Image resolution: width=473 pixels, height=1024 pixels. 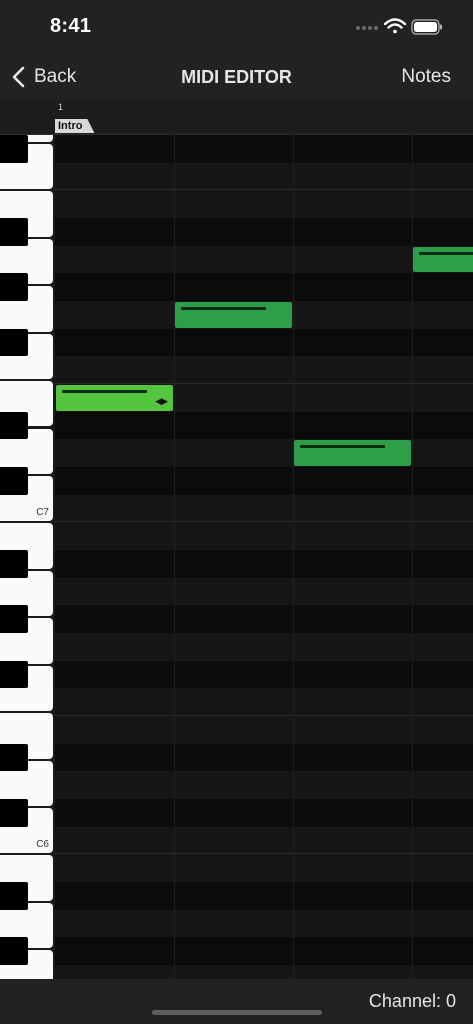 I want to click on notes-button: Notes, so click(x=426, y=77).